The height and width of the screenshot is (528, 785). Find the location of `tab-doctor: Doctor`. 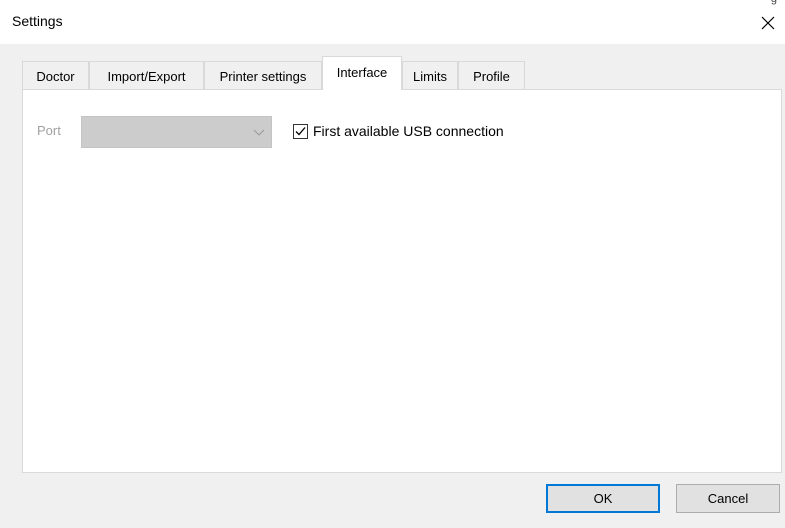

tab-doctor: Doctor is located at coordinates (55, 75).